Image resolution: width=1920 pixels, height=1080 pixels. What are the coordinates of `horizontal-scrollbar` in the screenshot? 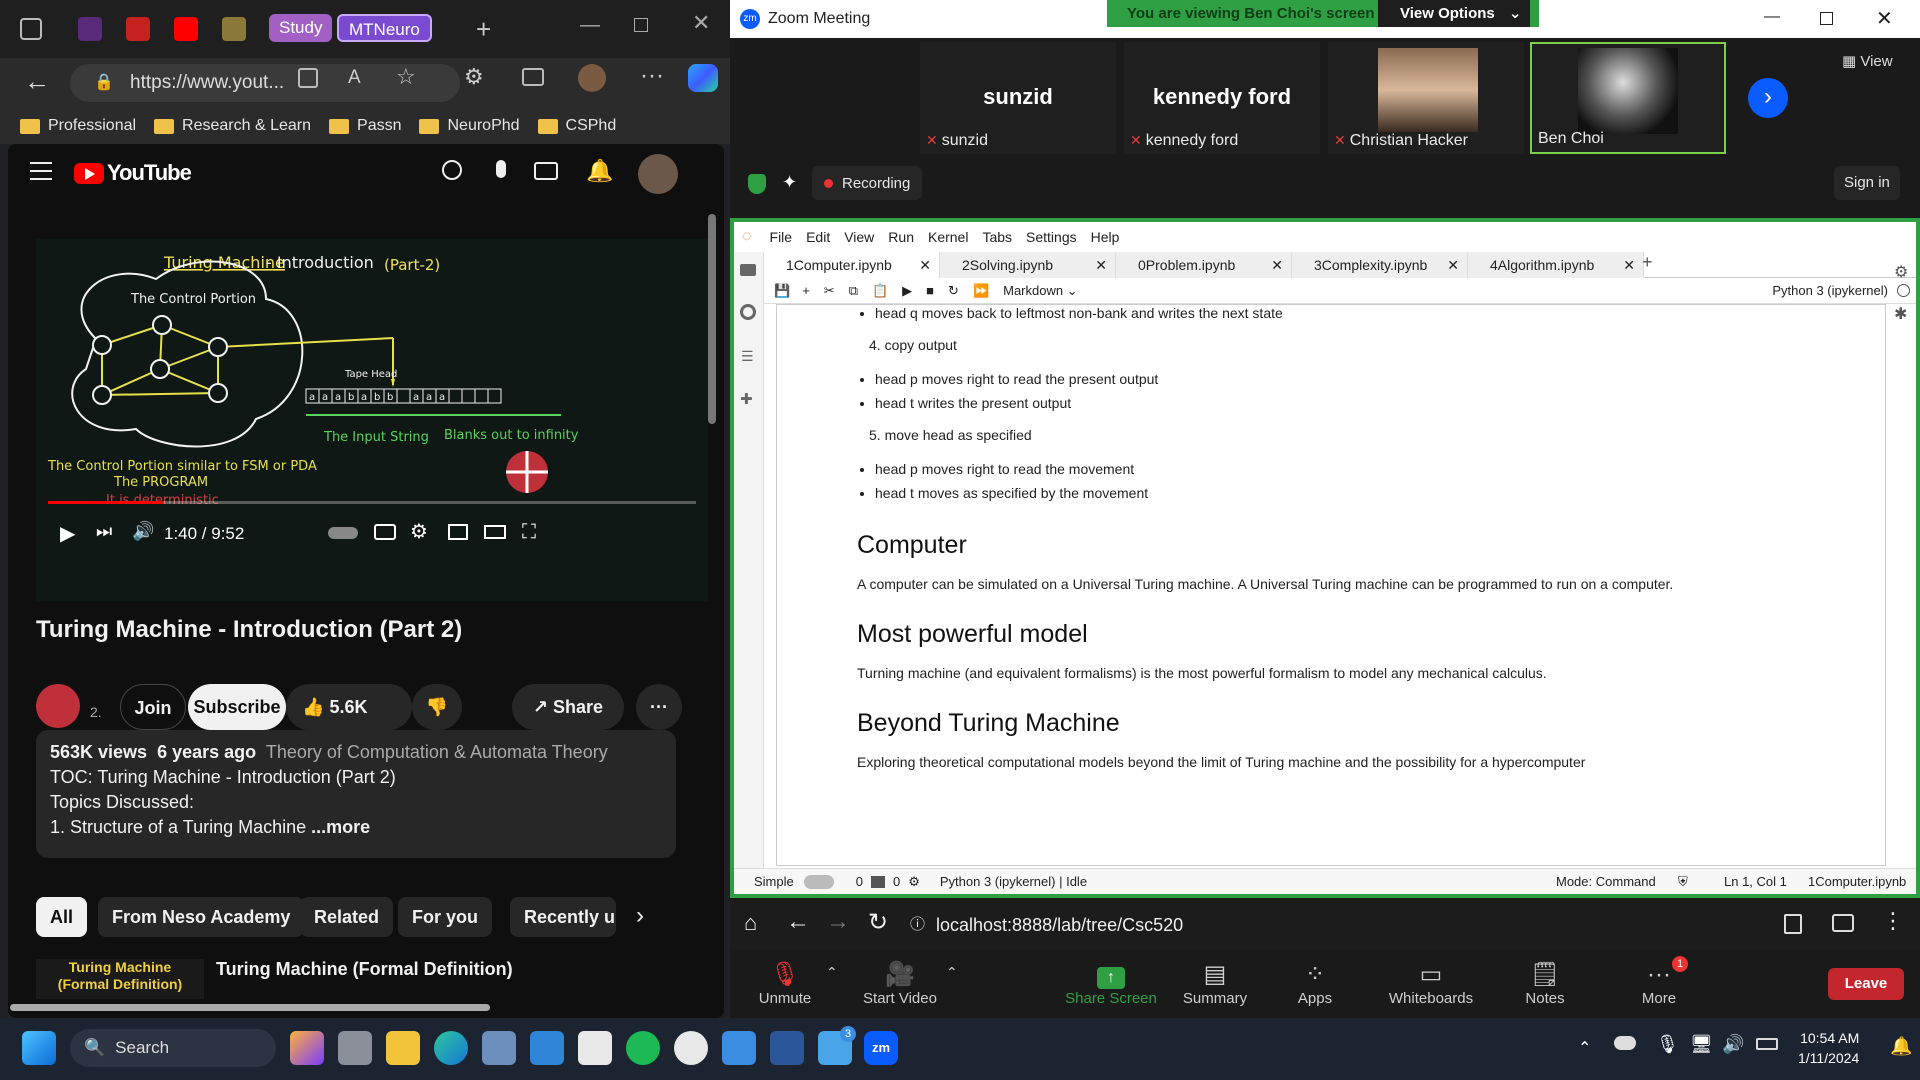 It's located at (250, 1007).